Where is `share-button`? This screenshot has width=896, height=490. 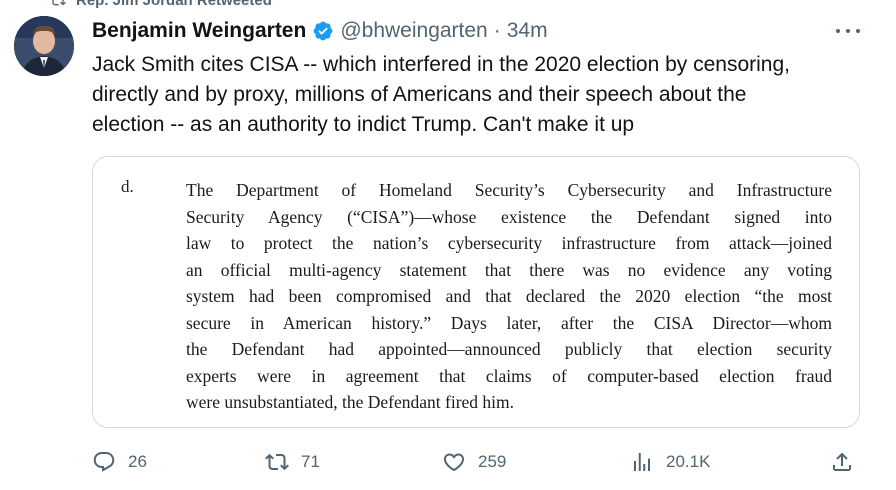 share-button is located at coordinates (842, 462).